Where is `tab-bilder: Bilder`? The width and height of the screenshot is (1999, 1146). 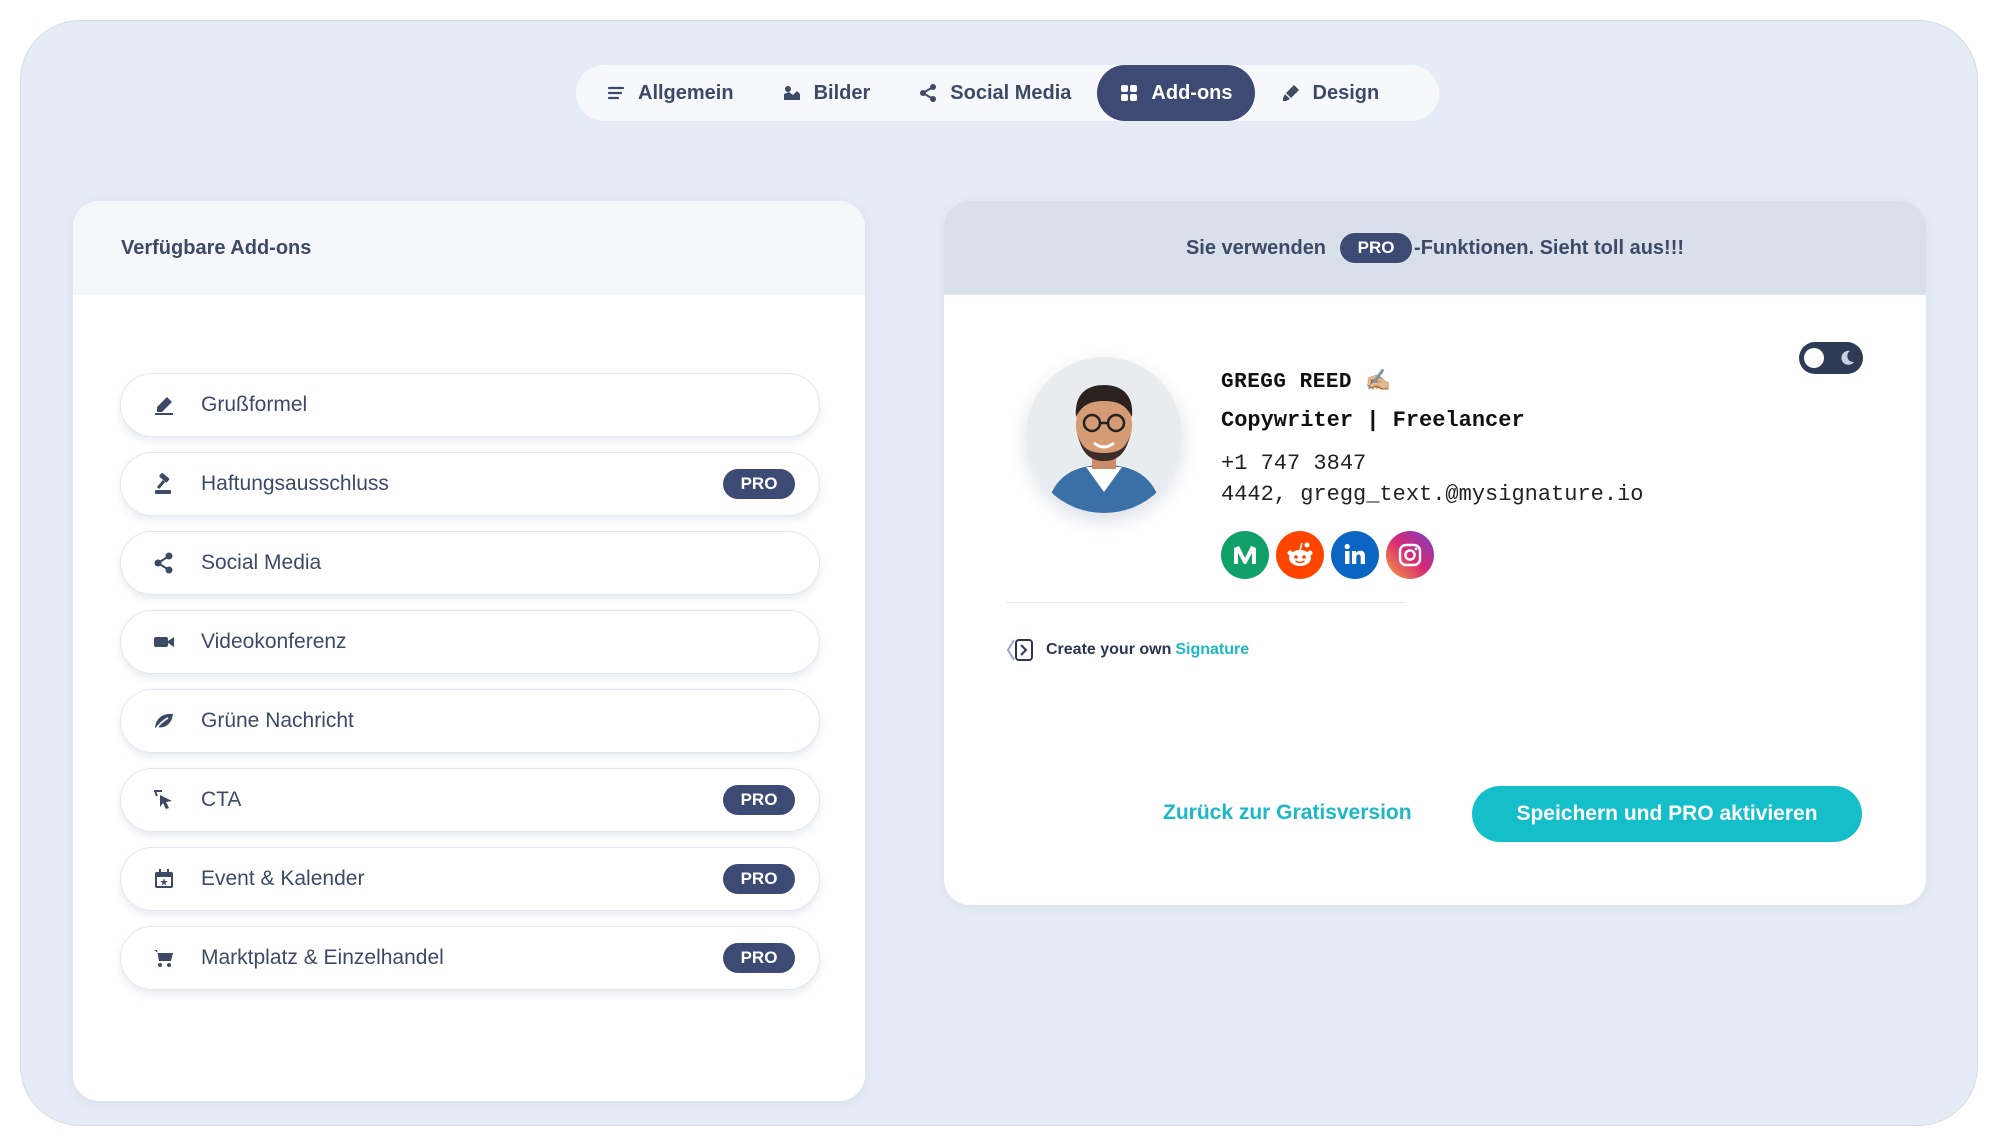
tab-bilder: Bilder is located at coordinates (826, 93).